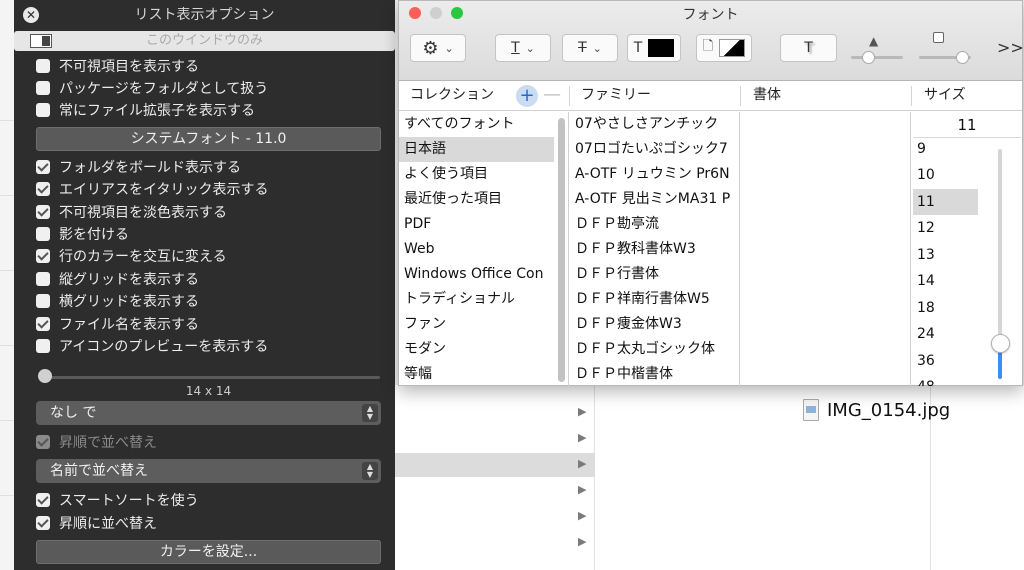 This screenshot has height=570, width=1024. I want to click on collection-item: すべてのフォント, so click(476, 124).